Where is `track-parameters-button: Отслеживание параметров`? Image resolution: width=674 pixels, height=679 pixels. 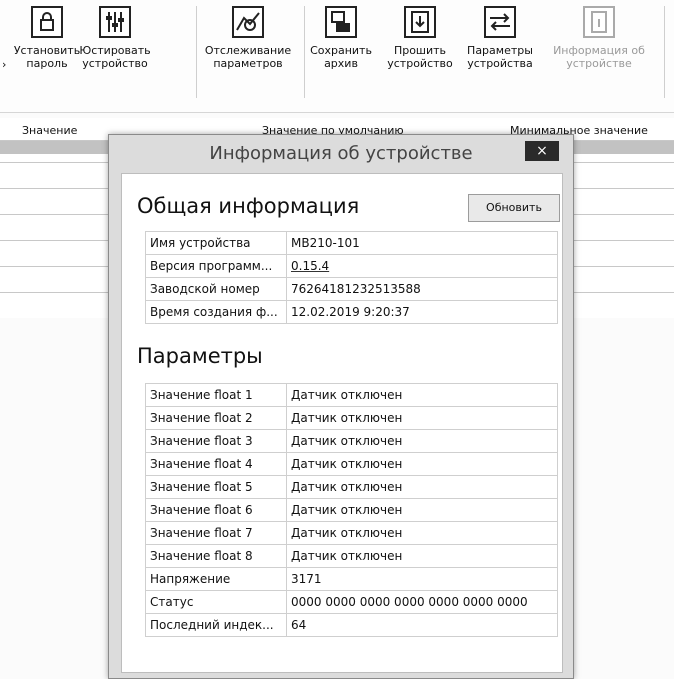
track-parameters-button: Отслеживание параметров is located at coordinates (248, 56).